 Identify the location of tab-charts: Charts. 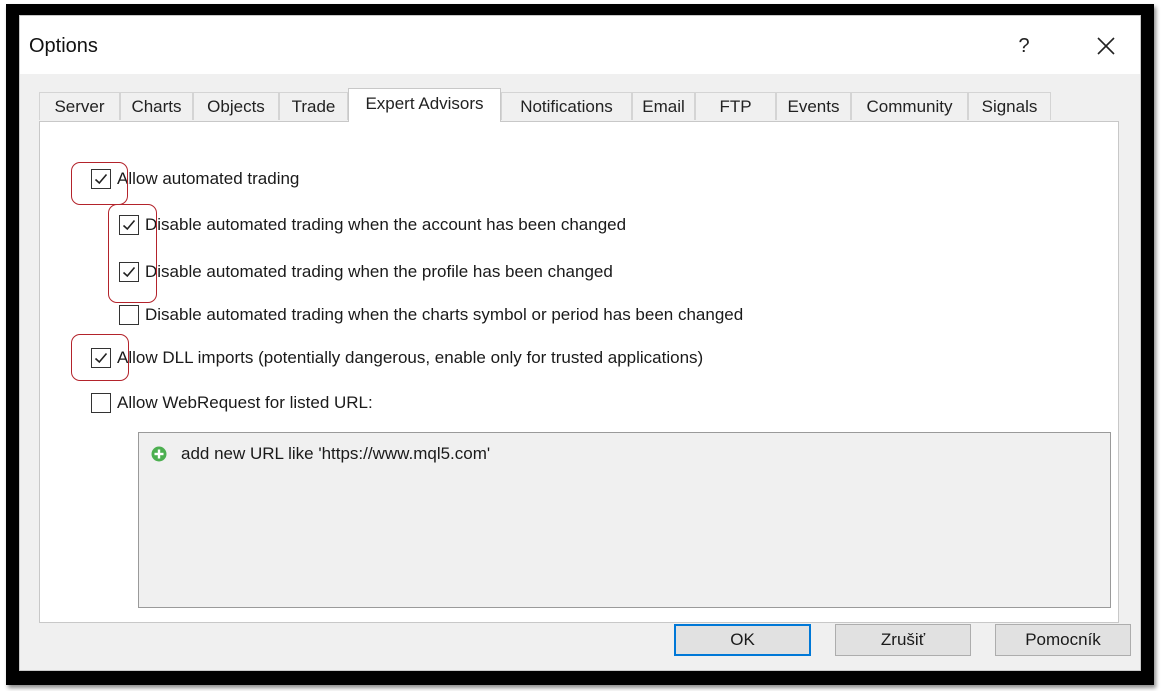
(156, 106).